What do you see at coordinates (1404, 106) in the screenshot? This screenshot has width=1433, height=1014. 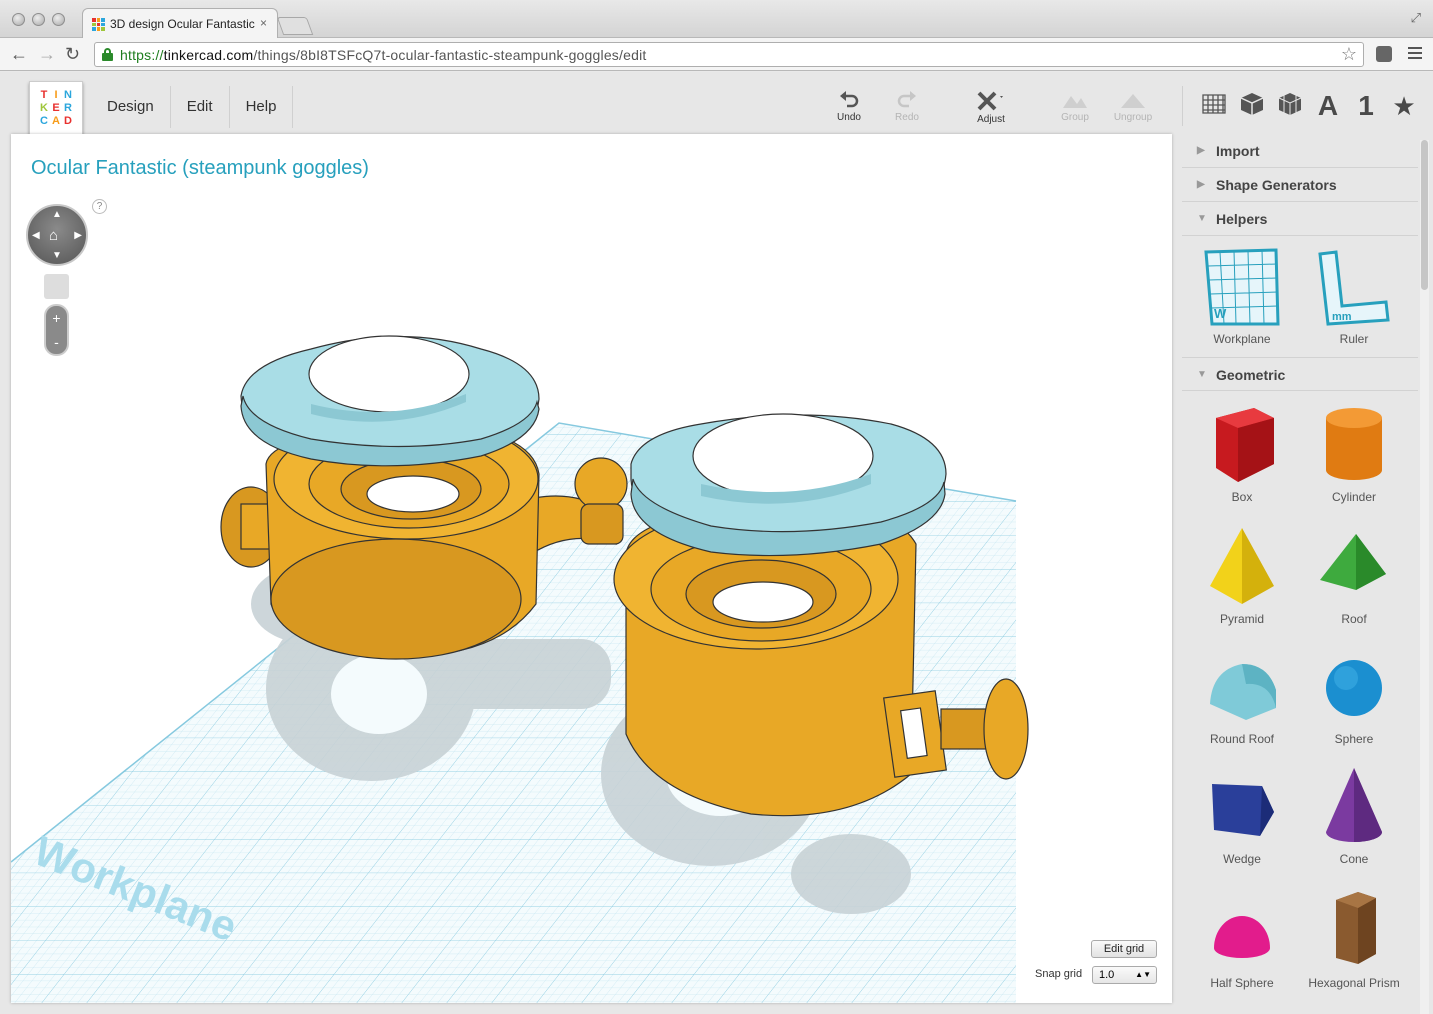 I see `favorites-star-icon: ★` at bounding box center [1404, 106].